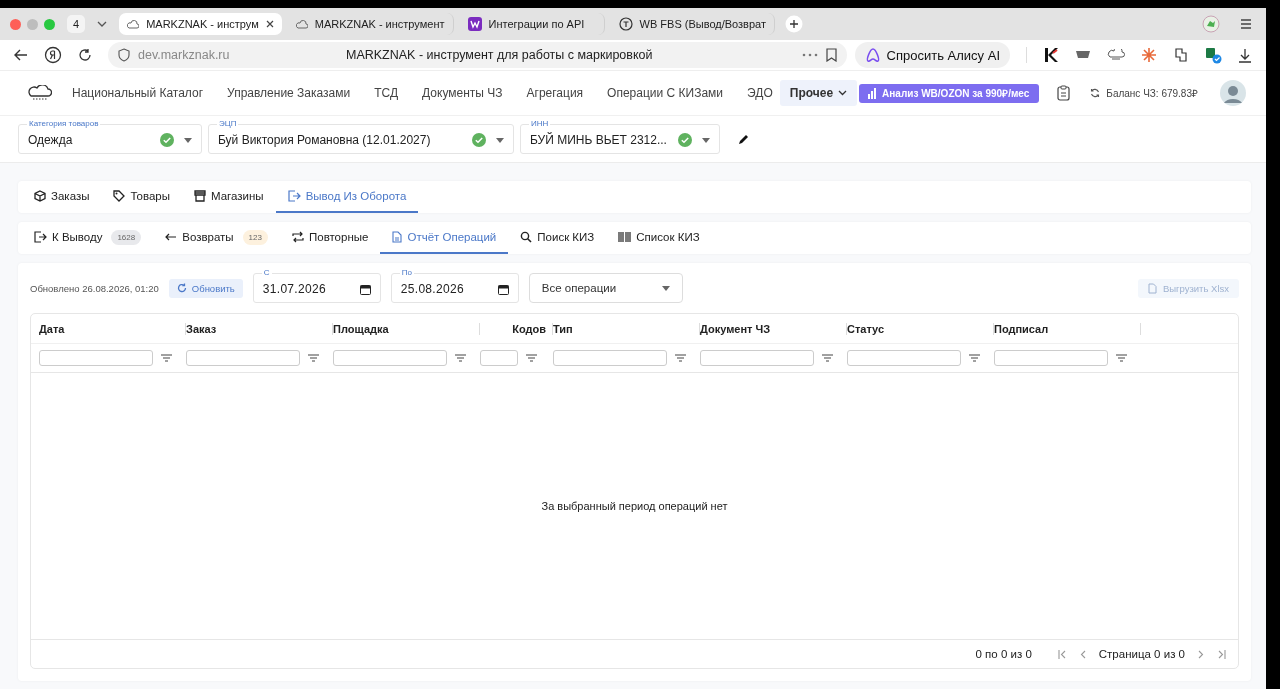  Describe the element at coordinates (52, 328) in the screenshot. I see `column-header: Дата` at that location.